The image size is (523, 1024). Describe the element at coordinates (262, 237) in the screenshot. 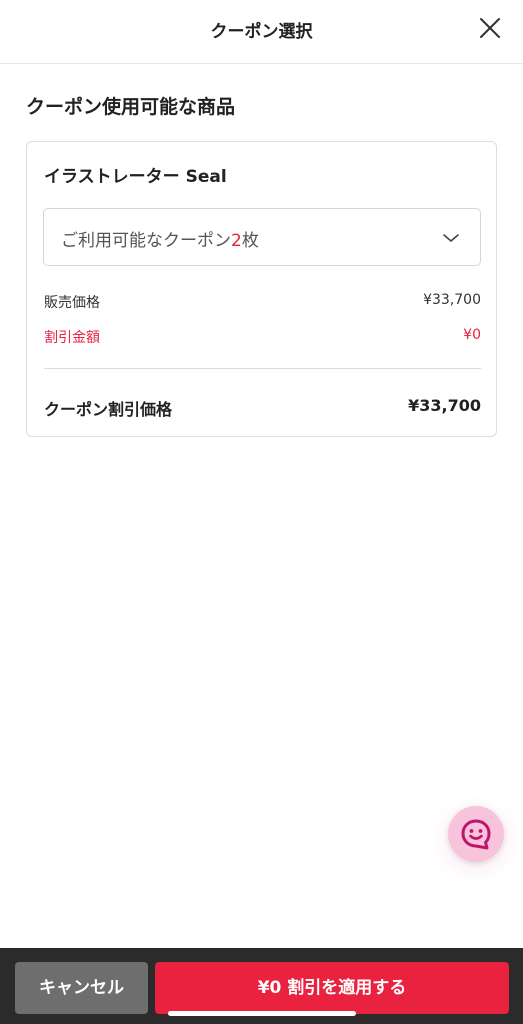

I see `coupon-select: ご利用可能なクーポン2枚` at that location.